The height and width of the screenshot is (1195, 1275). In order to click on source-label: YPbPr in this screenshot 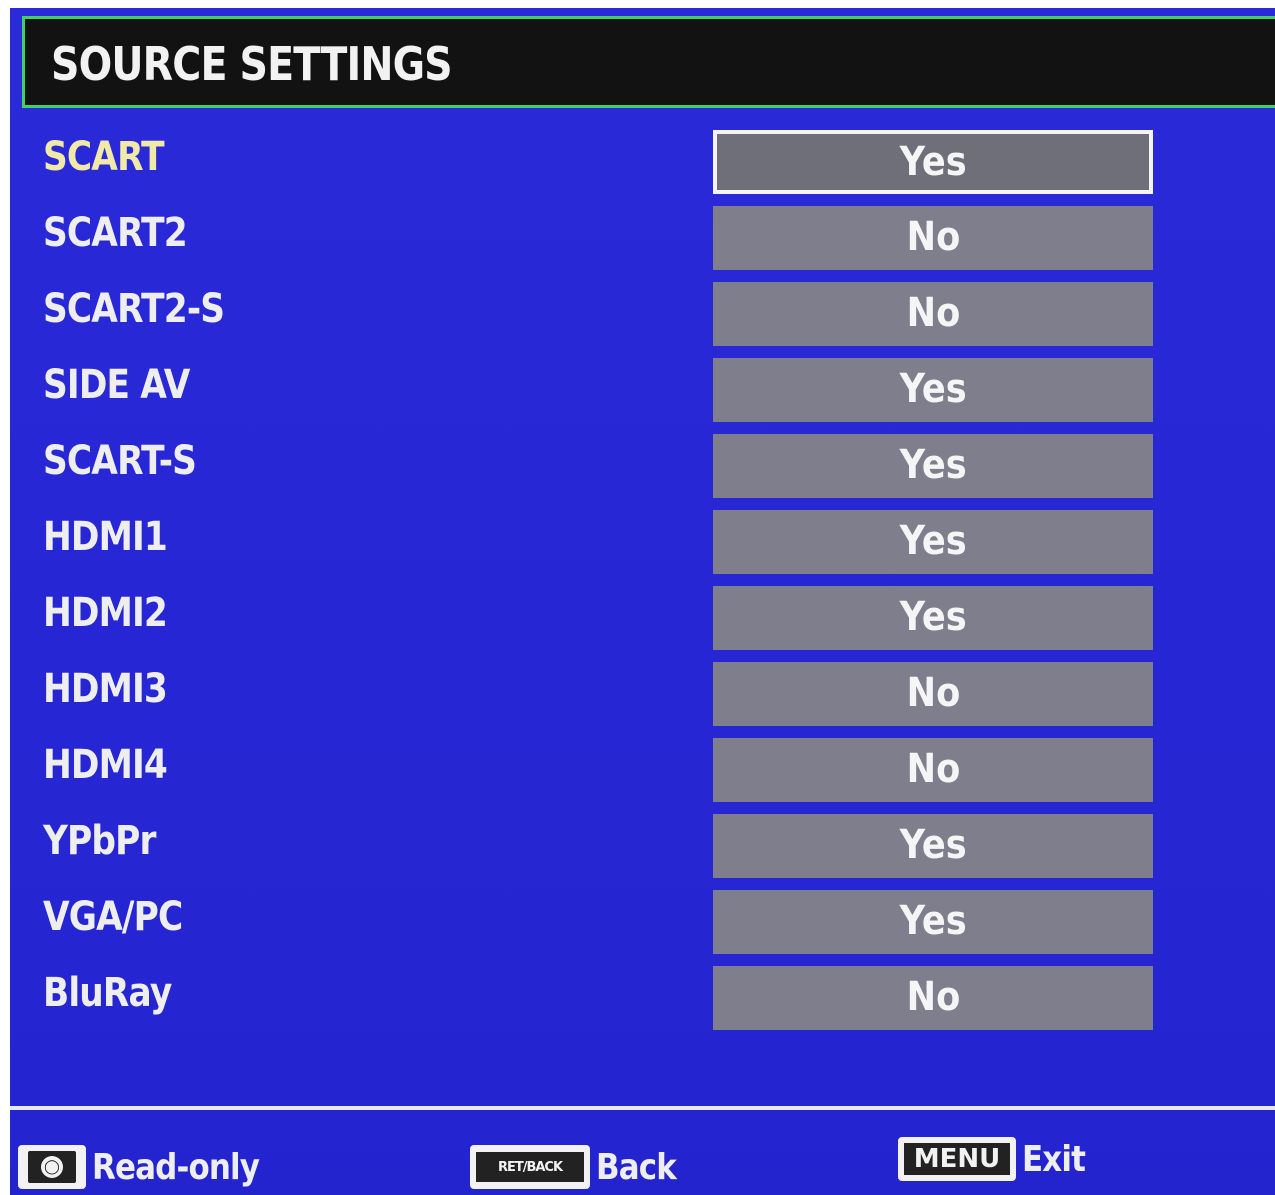, I will do `click(99, 841)`.